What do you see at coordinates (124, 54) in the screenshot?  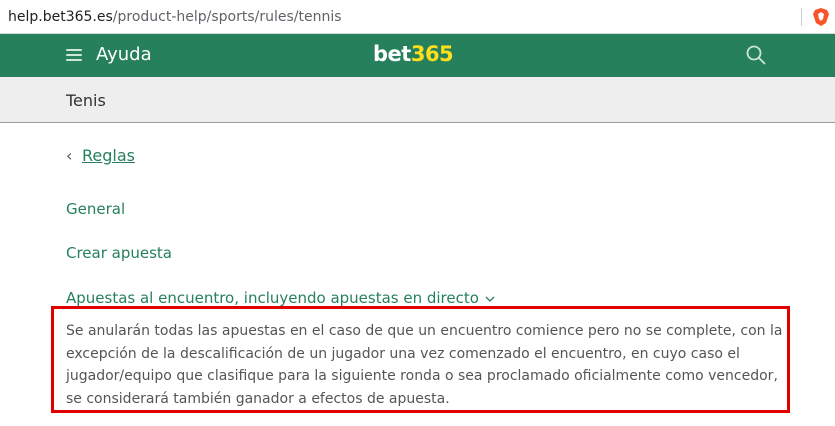 I see `header-title: Ayuda` at bounding box center [124, 54].